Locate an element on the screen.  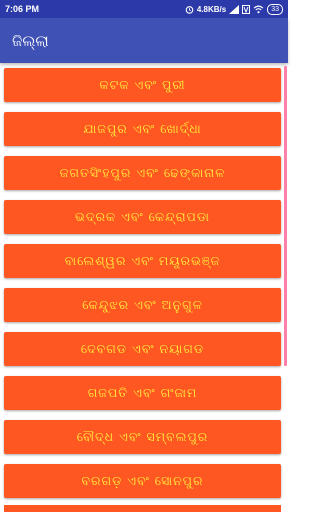
wifi-icon is located at coordinates (258, 9).